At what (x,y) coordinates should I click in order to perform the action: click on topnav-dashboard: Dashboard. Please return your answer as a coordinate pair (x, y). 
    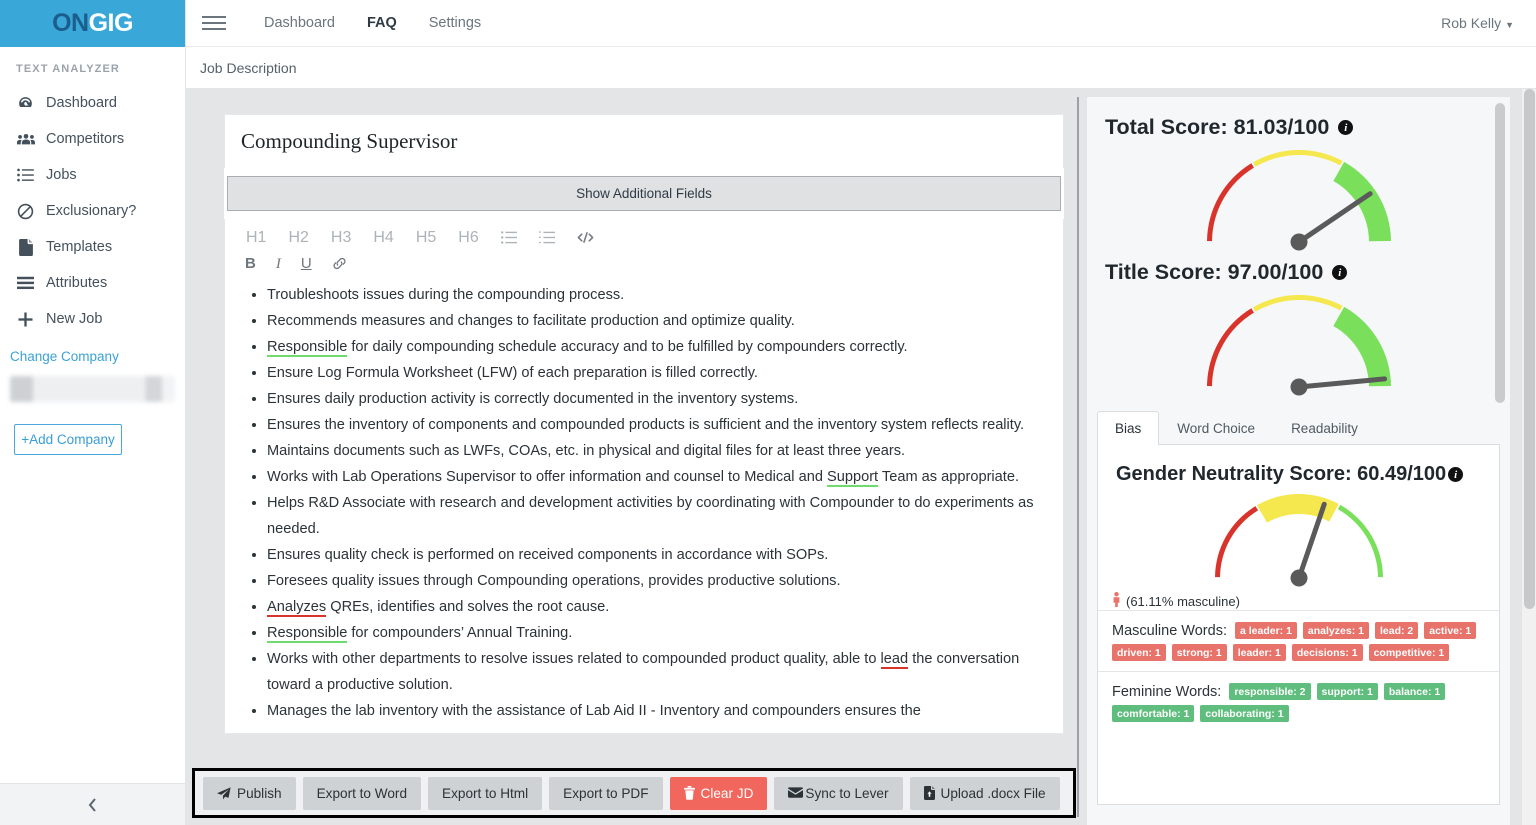
    Looking at the image, I should click on (299, 23).